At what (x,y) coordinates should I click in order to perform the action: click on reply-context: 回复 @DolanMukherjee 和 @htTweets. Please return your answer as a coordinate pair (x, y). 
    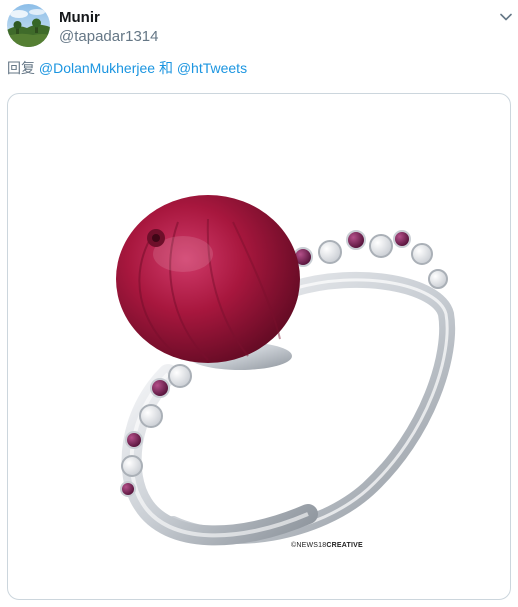
    Looking at the image, I should click on (127, 68).